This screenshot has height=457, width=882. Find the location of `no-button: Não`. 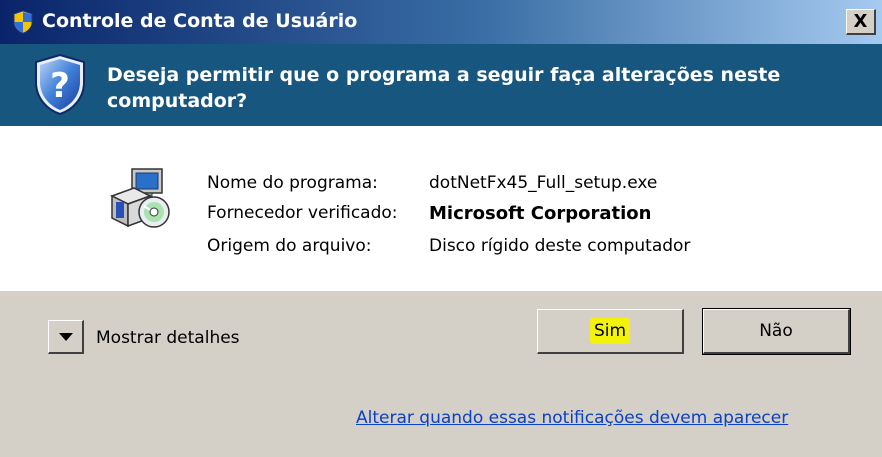

no-button: Não is located at coordinates (776, 331).